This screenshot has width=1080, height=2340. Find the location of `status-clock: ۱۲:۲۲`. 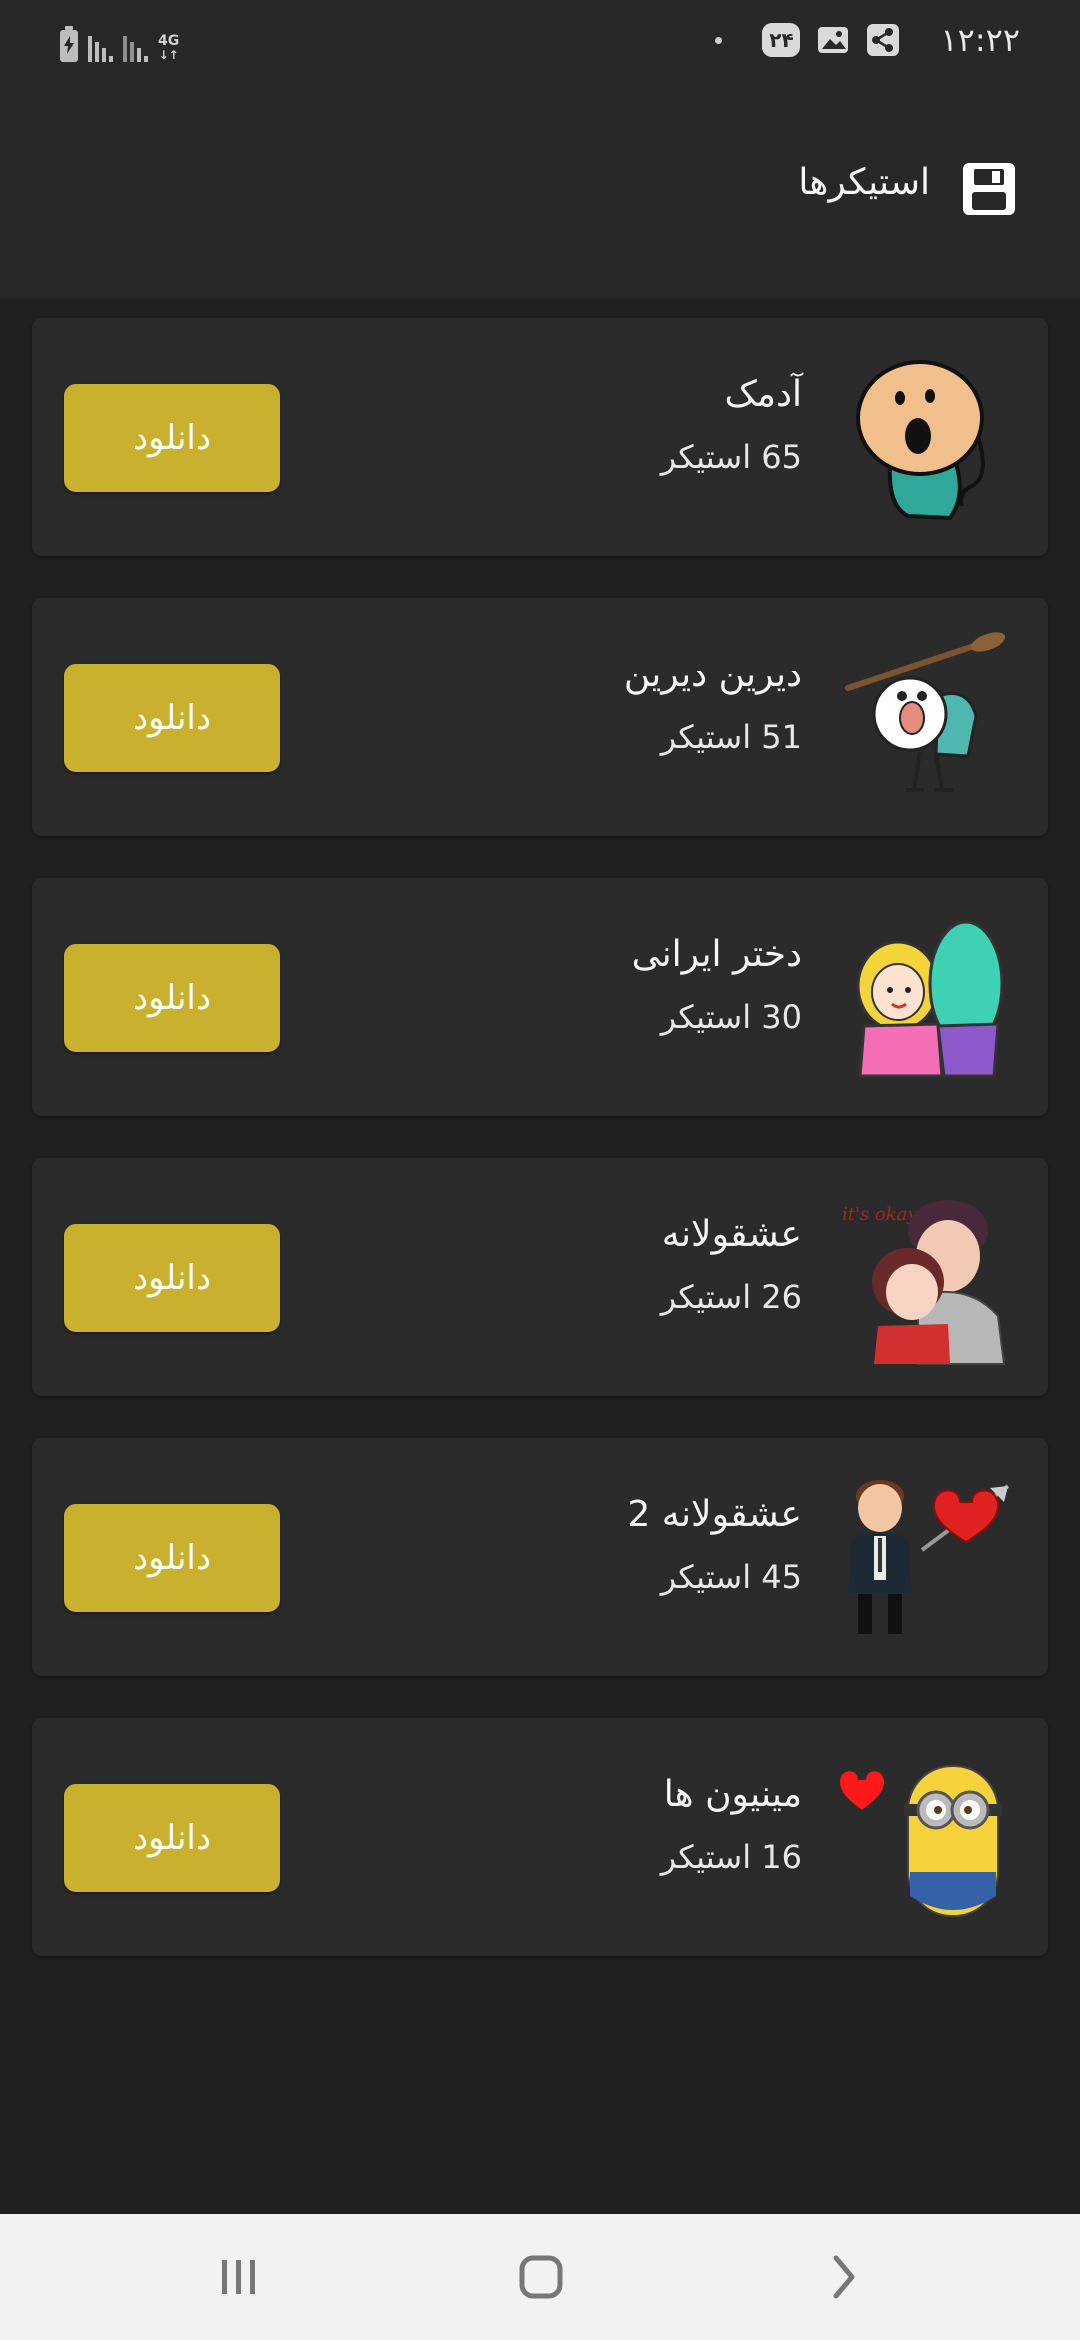

status-clock: ۱۲:۲۲ is located at coordinates (980, 40).